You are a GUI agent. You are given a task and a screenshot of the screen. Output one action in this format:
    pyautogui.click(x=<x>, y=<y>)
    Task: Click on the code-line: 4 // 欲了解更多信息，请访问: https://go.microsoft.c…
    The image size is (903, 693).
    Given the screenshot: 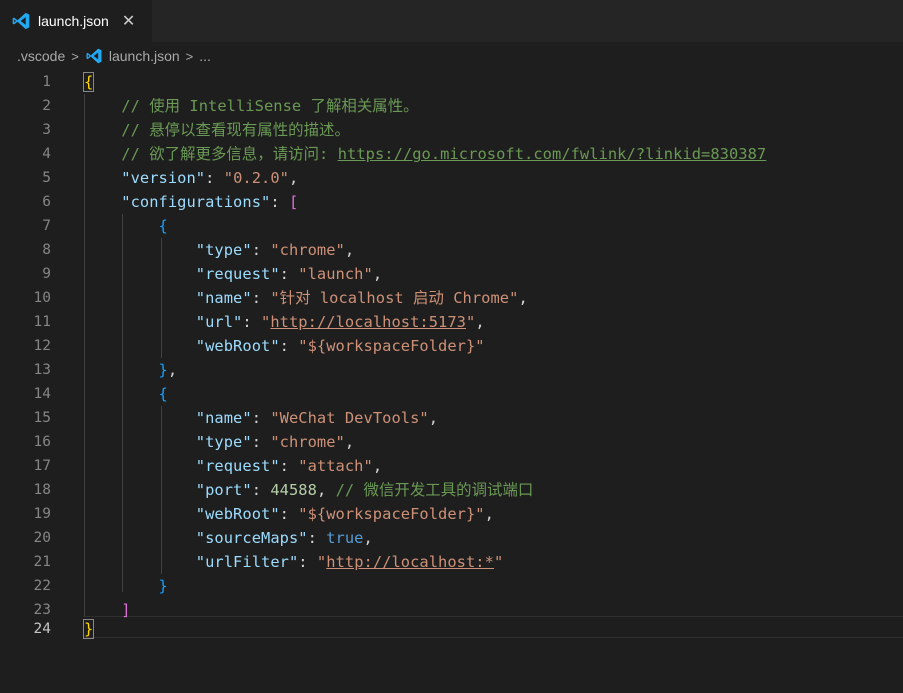 What is the action you would take?
    pyautogui.click(x=451, y=154)
    